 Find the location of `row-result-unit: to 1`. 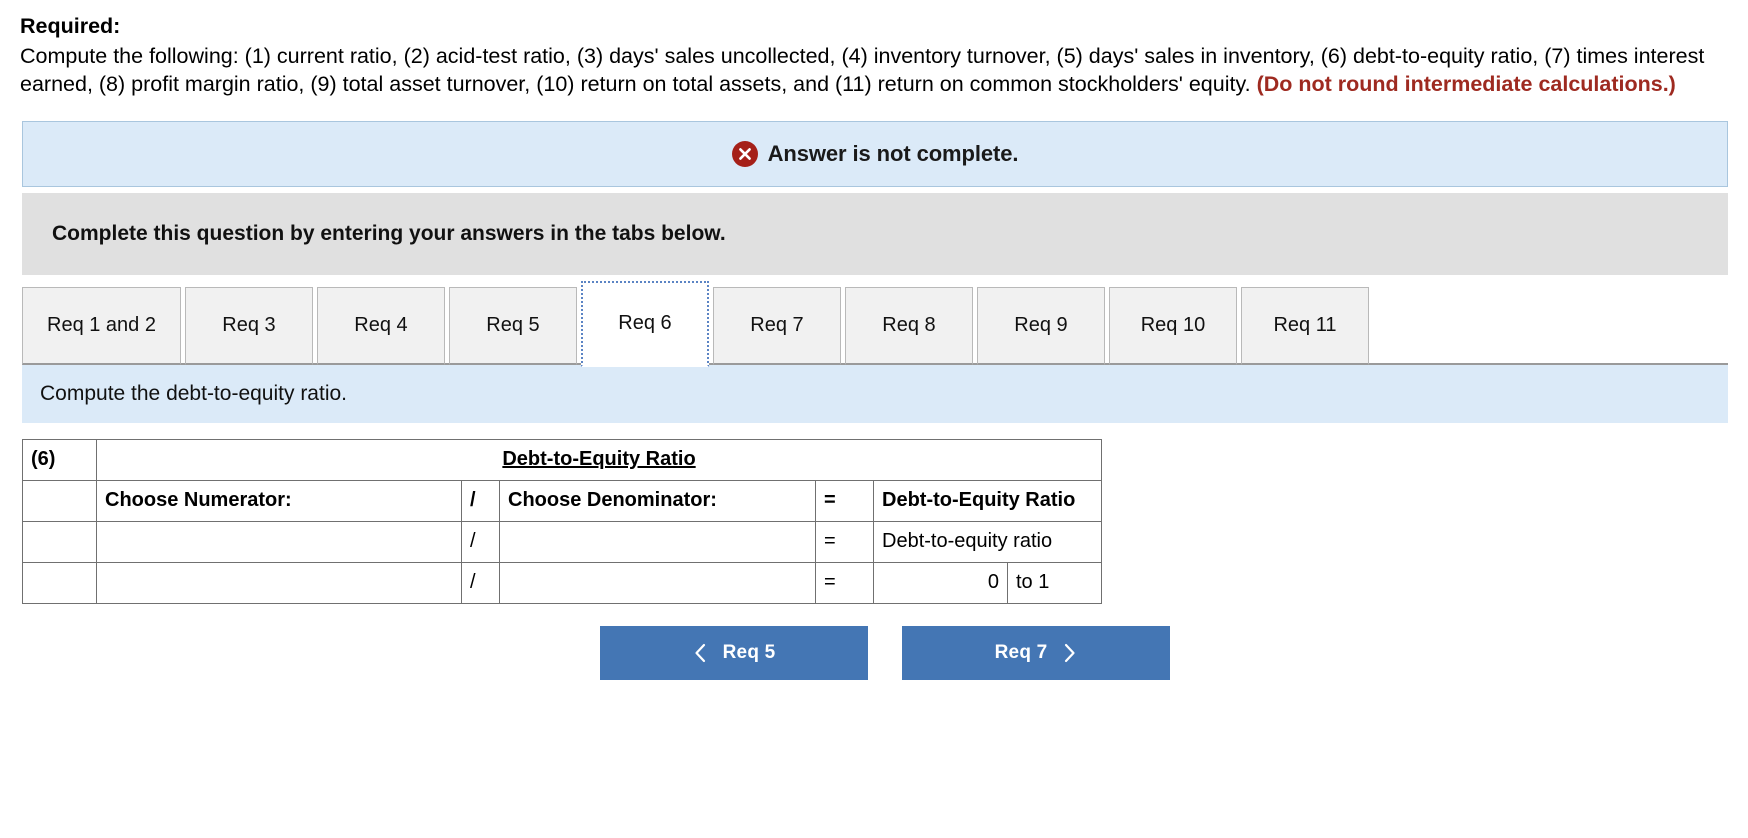

row-result-unit: to 1 is located at coordinates (1054, 582).